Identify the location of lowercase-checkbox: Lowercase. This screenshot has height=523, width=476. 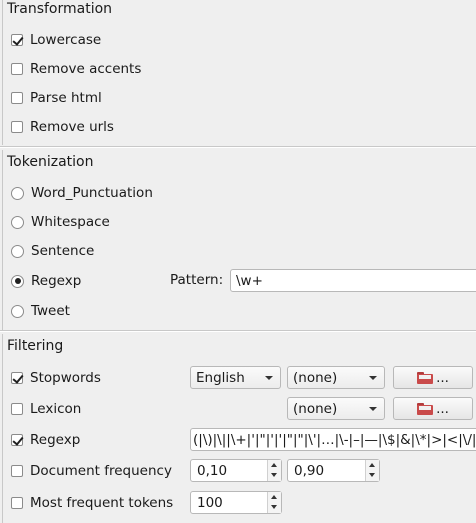
(56, 40).